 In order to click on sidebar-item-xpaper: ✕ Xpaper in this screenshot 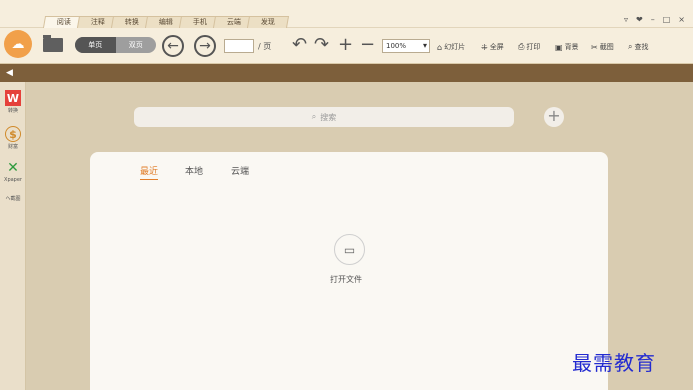, I will do `click(13, 171)`.